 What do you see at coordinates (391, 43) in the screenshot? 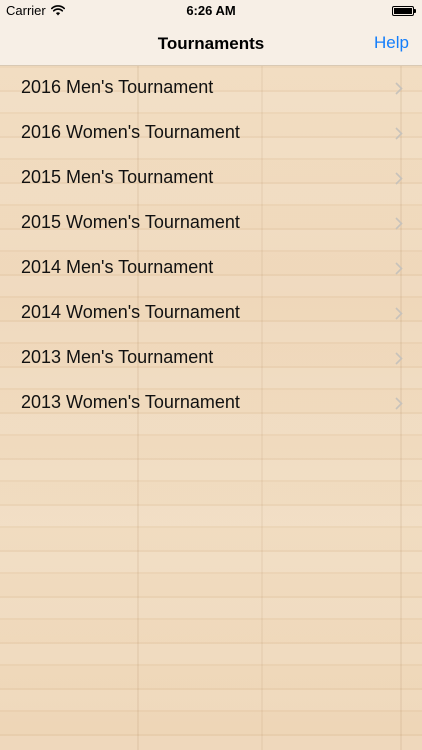
I see `help-button: Help` at bounding box center [391, 43].